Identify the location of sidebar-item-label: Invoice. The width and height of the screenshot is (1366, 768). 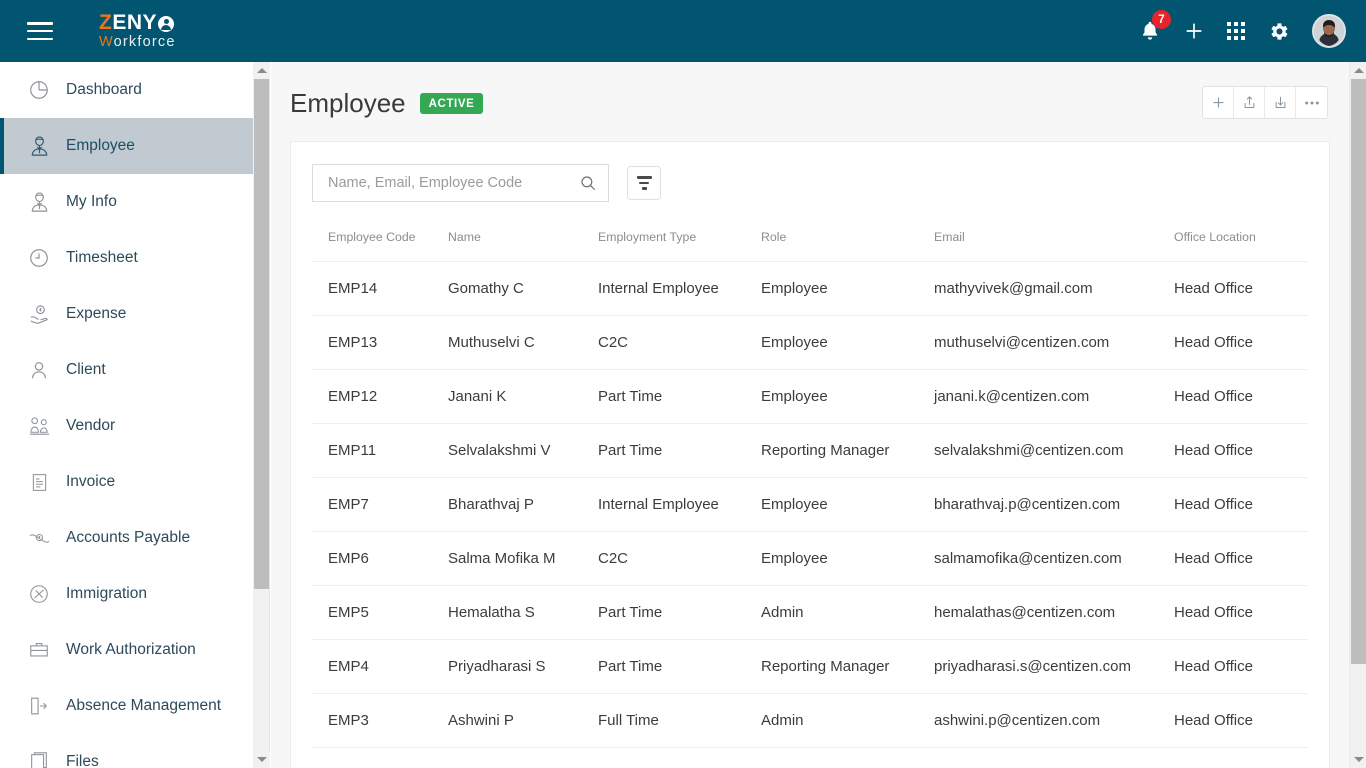
(91, 481).